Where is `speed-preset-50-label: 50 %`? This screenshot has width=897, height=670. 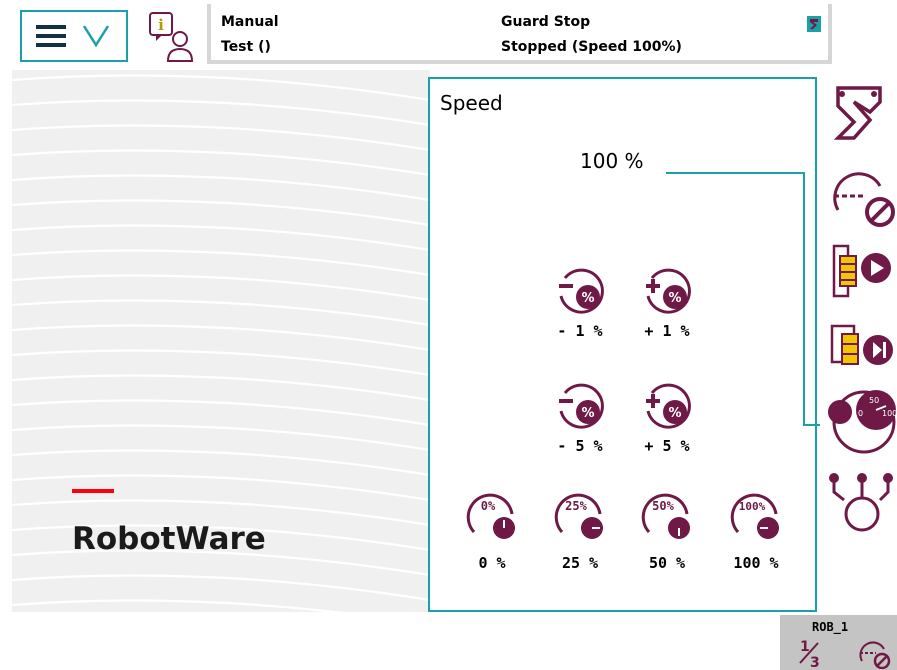
speed-preset-50-label: 50 % is located at coordinates (667, 563).